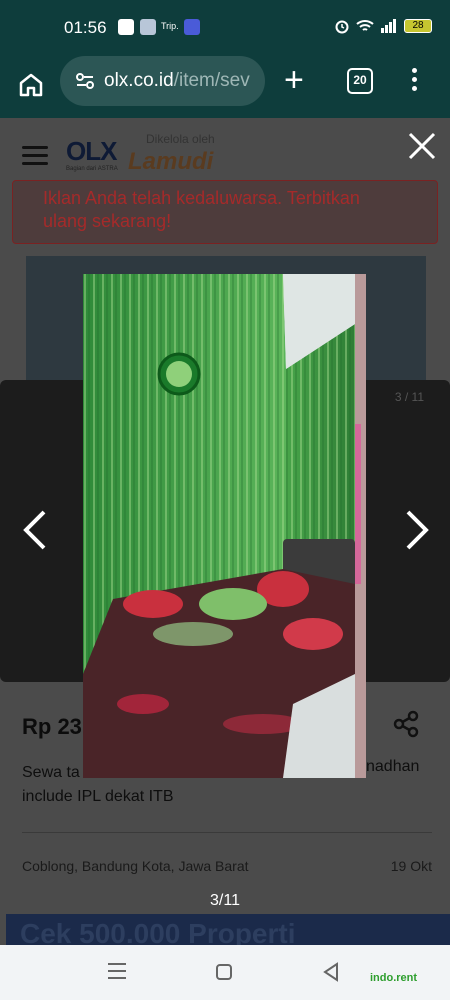  Describe the element at coordinates (411, 866) in the screenshot. I see `post-date: 19 Okt` at that location.